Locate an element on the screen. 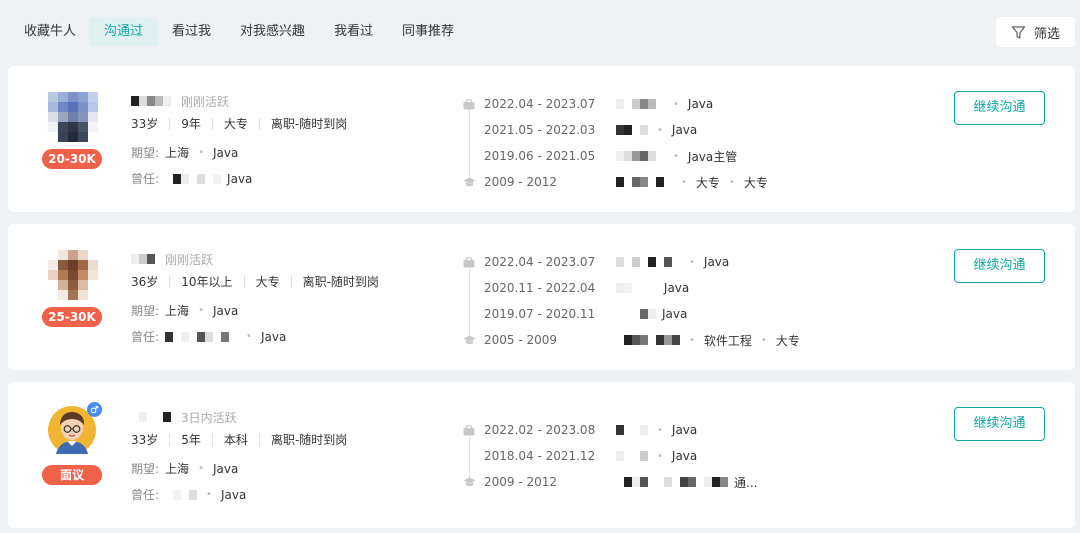  tab-interested-in-me: 对我感兴趣 is located at coordinates (272, 31).